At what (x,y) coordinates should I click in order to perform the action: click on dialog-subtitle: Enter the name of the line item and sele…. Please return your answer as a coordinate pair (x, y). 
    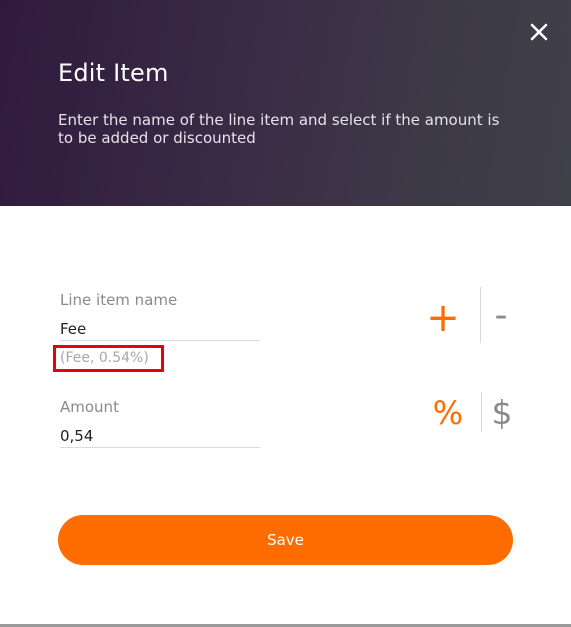
    Looking at the image, I should click on (279, 129).